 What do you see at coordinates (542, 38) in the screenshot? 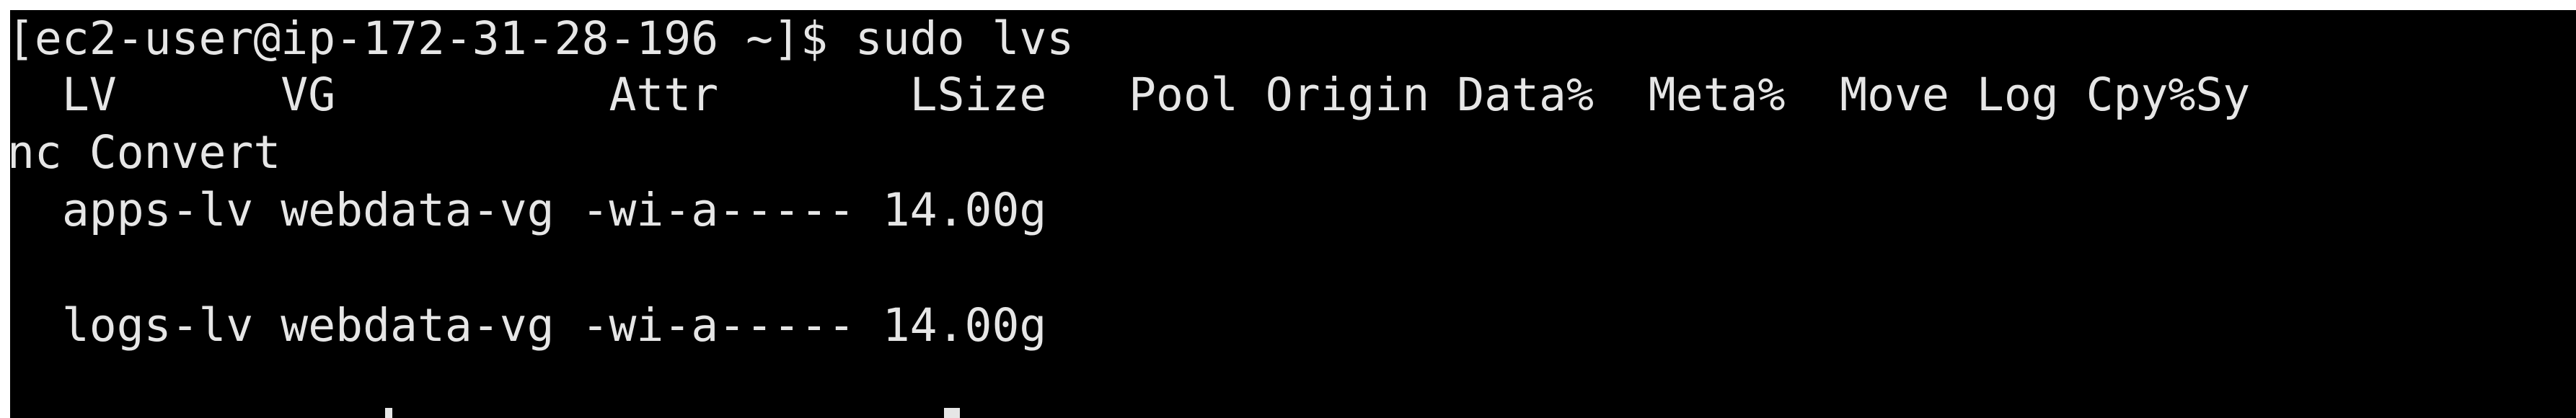
I see `command-prompt-line: [ec2-user@ip-172-31-28-196 ~]$ sudo lvs` at bounding box center [542, 38].